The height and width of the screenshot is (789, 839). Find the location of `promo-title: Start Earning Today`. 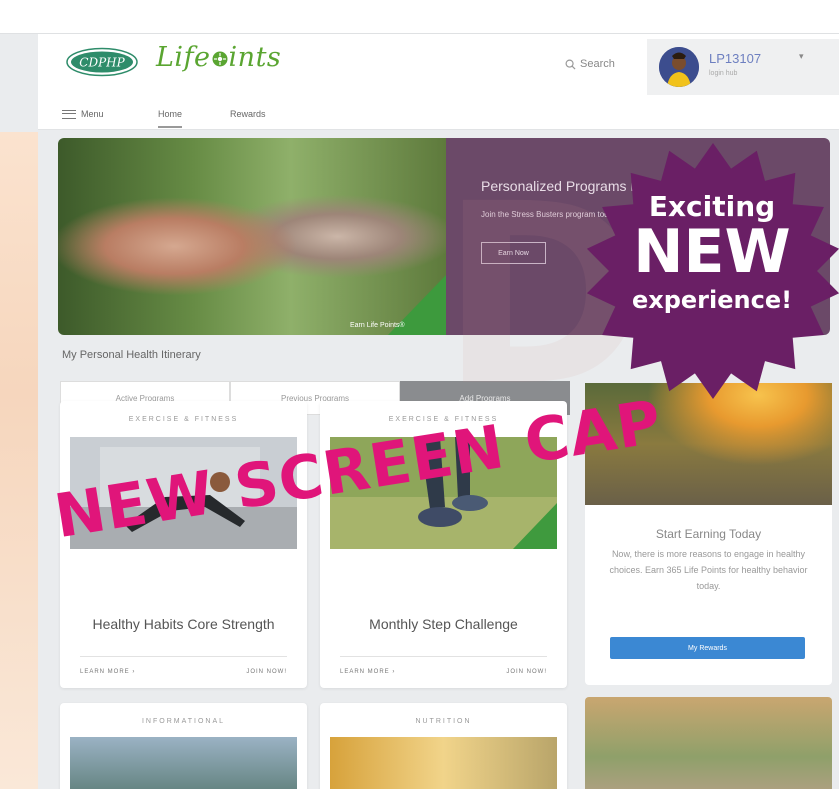

promo-title: Start Earning Today is located at coordinates (708, 534).